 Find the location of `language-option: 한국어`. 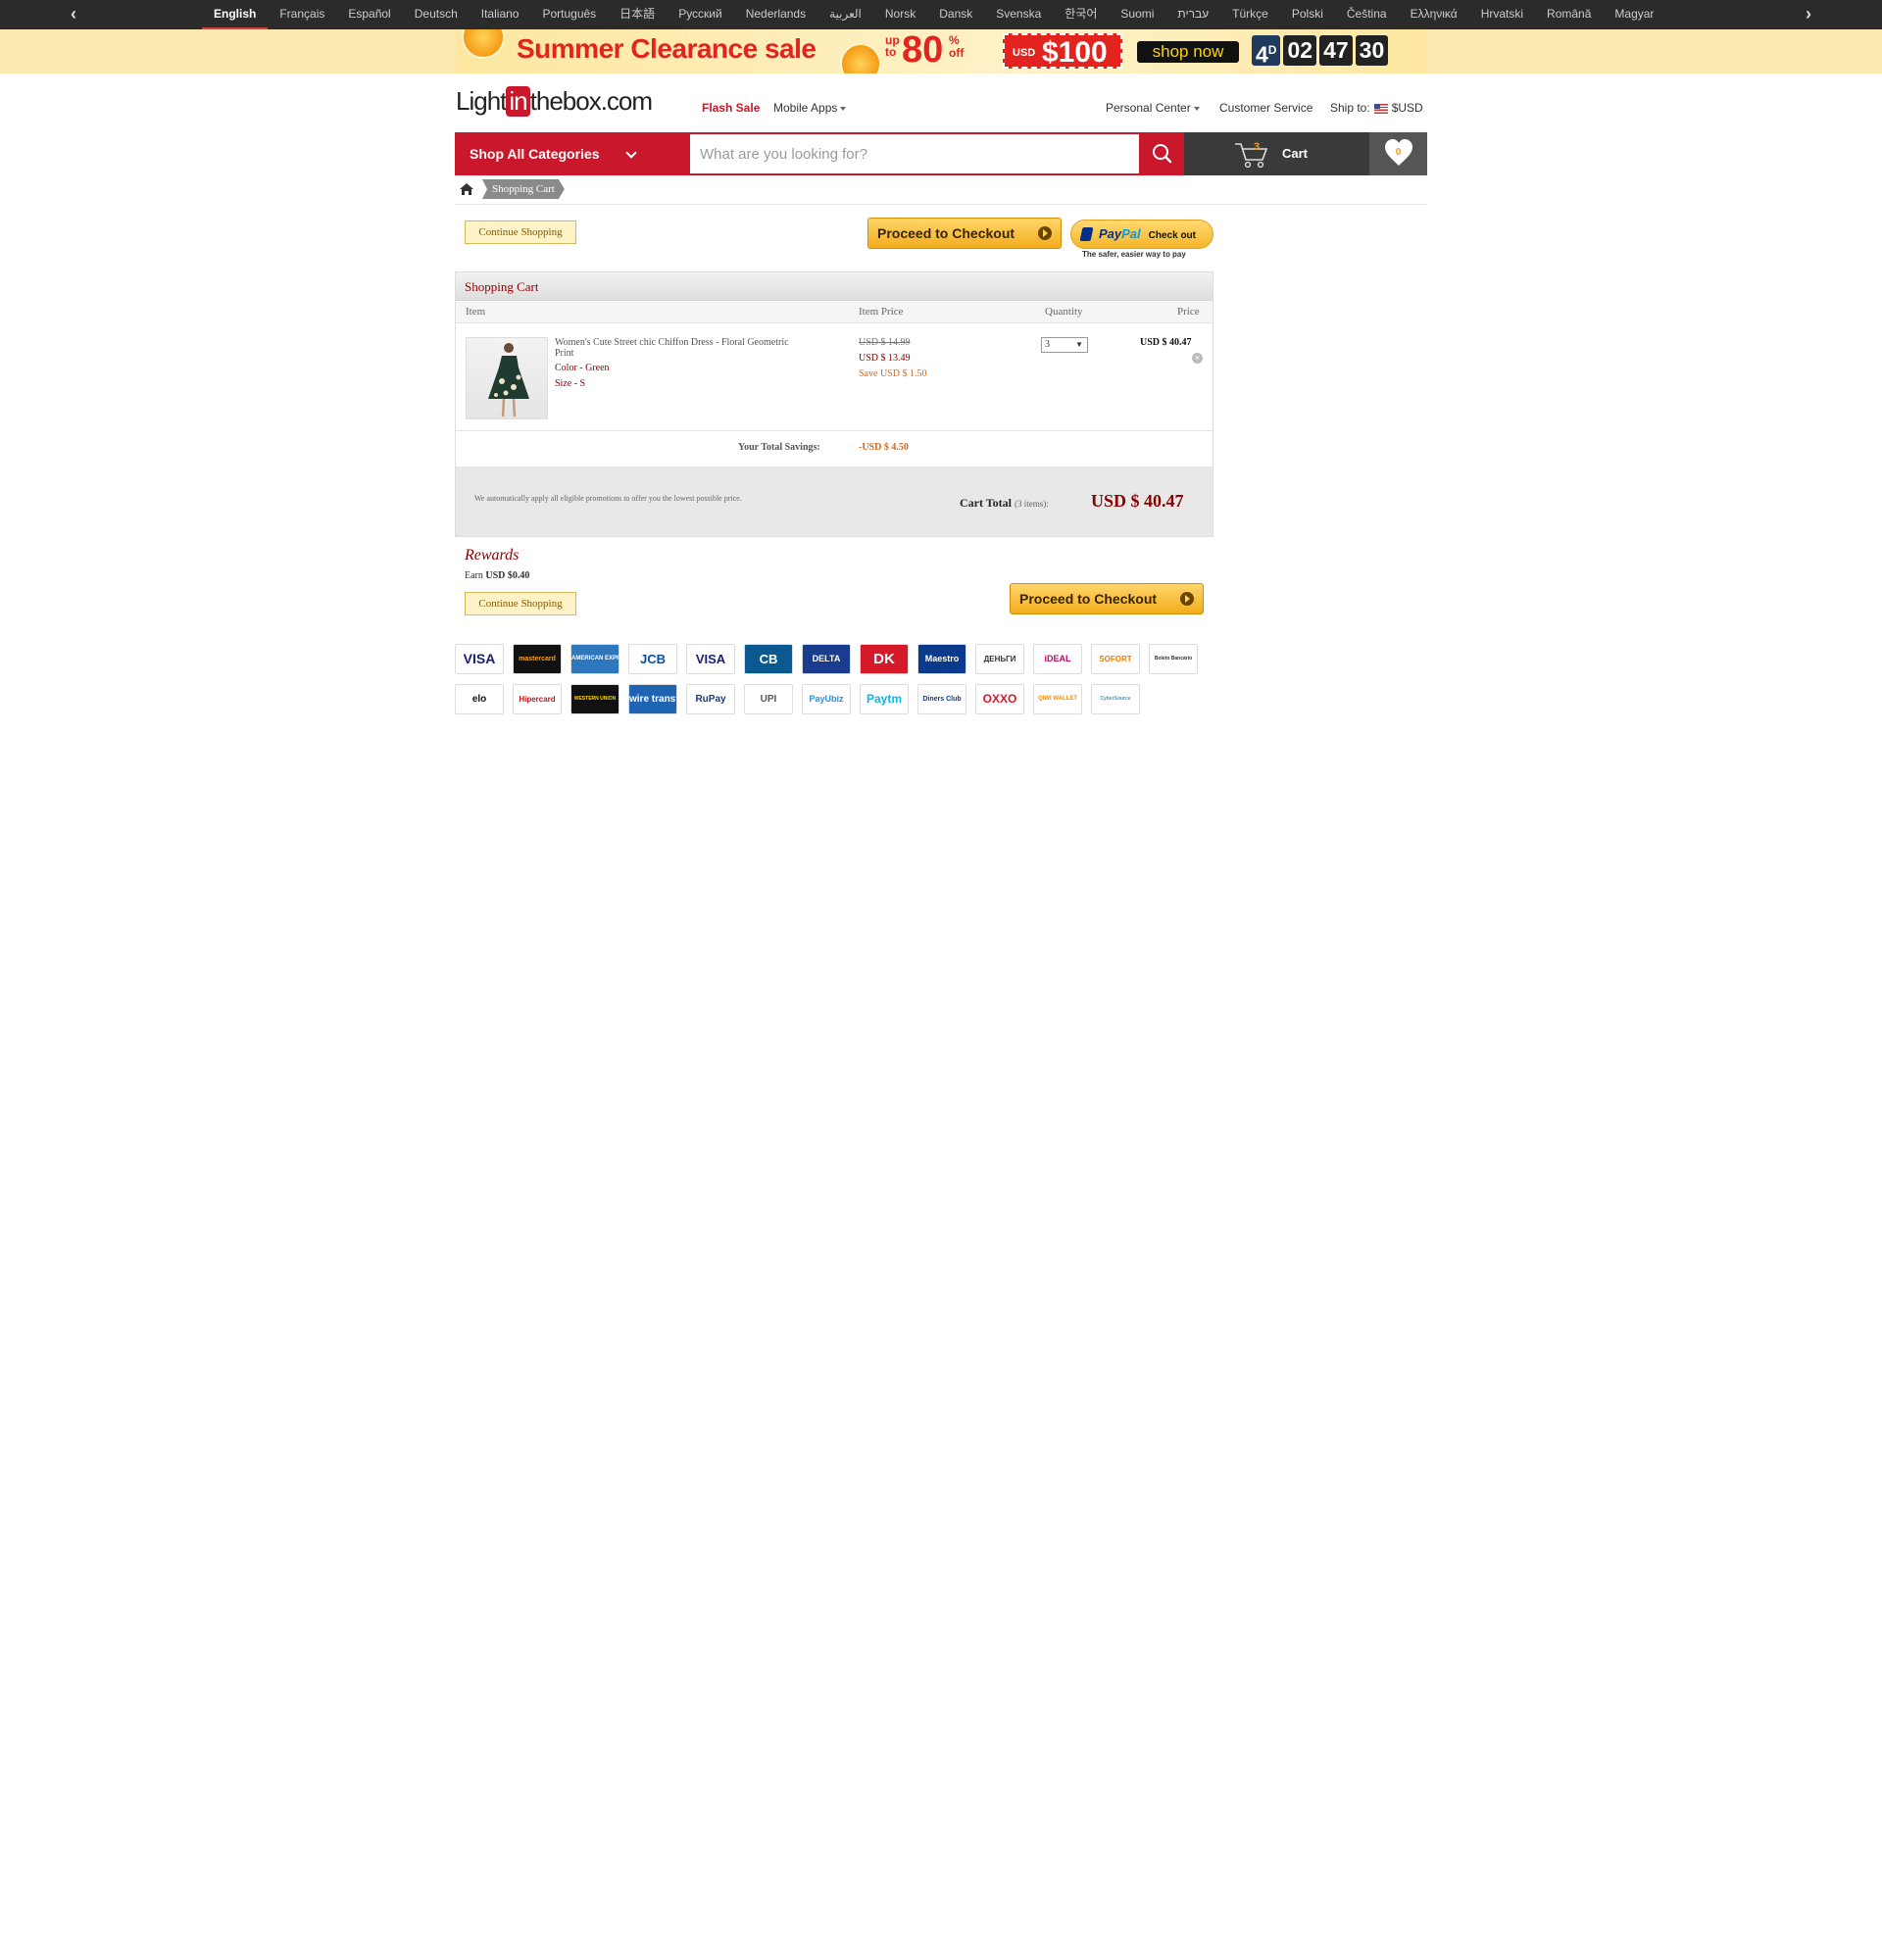

language-option: 한국어 is located at coordinates (1081, 14).